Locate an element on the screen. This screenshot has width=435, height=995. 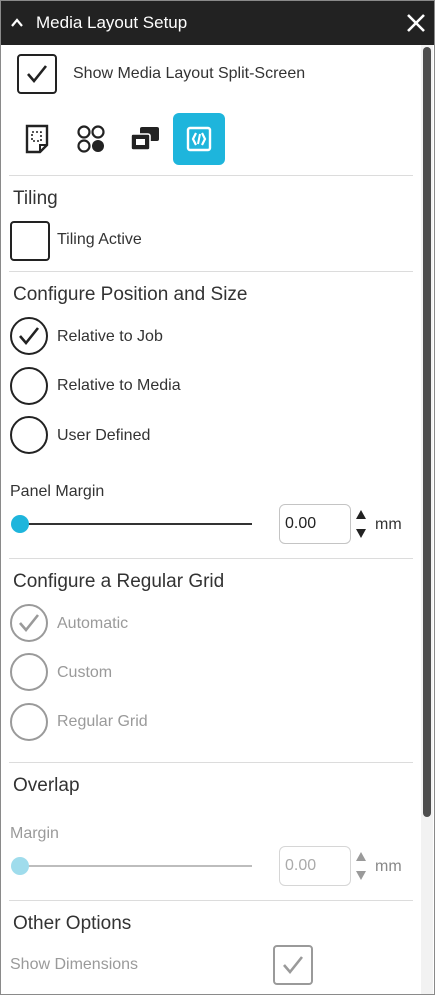
title-bar: Media Layout Setup is located at coordinates (217, 23).